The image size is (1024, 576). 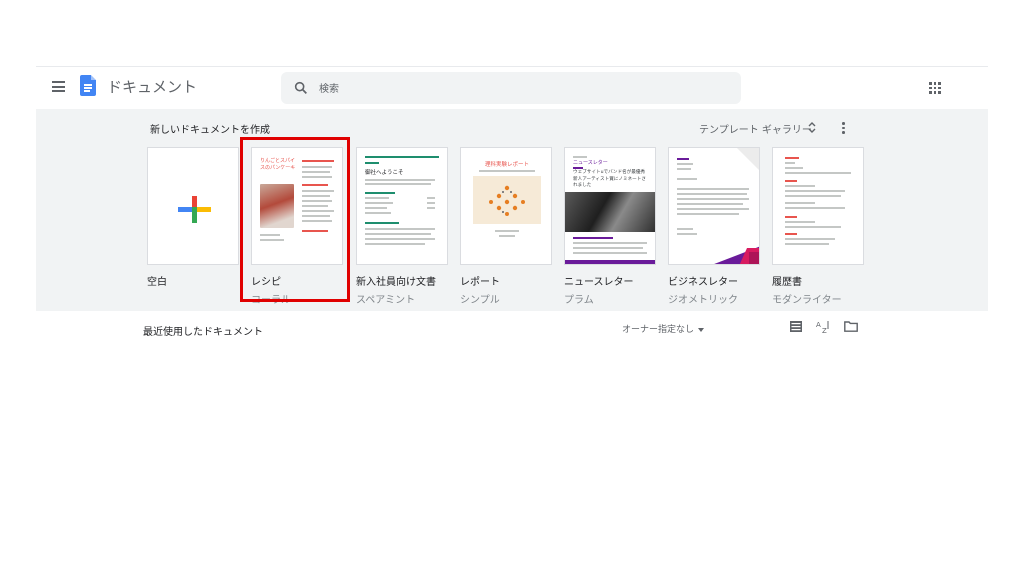 What do you see at coordinates (844, 128) in the screenshot?
I see `more-options-icon` at bounding box center [844, 128].